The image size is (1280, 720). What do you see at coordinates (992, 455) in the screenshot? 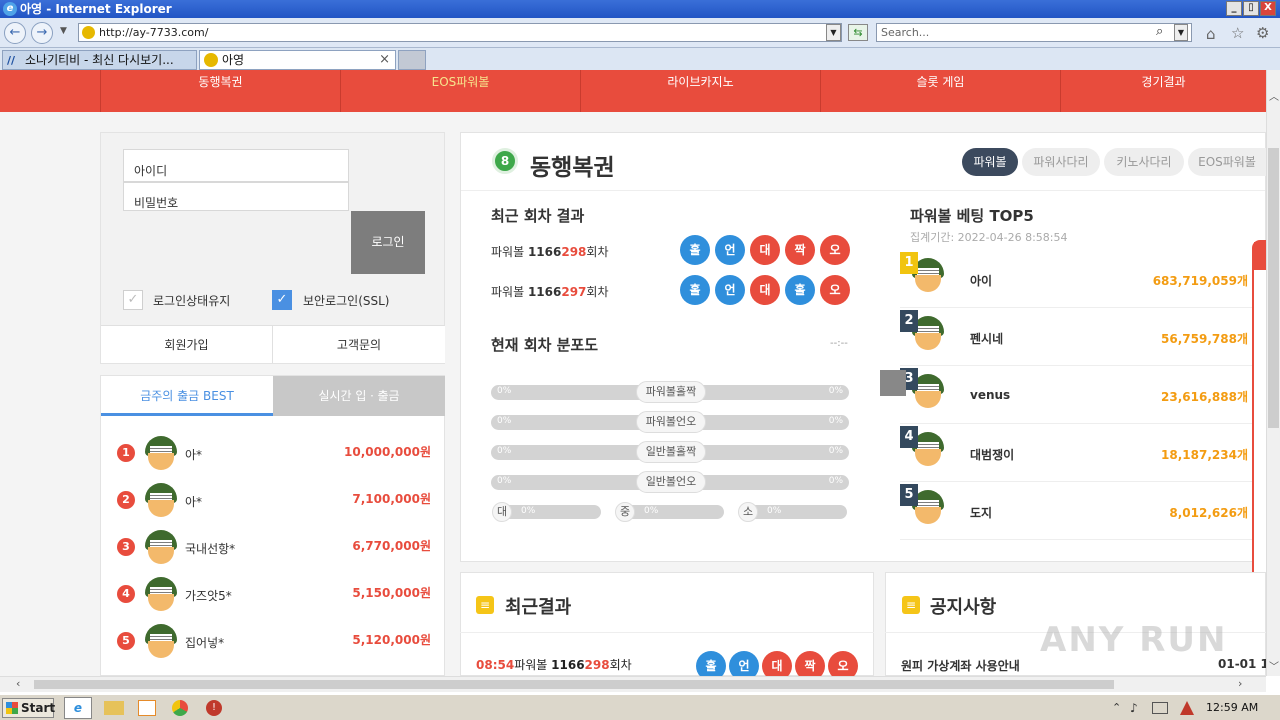
I see `ranker-name: 대범쟁이` at bounding box center [992, 455].